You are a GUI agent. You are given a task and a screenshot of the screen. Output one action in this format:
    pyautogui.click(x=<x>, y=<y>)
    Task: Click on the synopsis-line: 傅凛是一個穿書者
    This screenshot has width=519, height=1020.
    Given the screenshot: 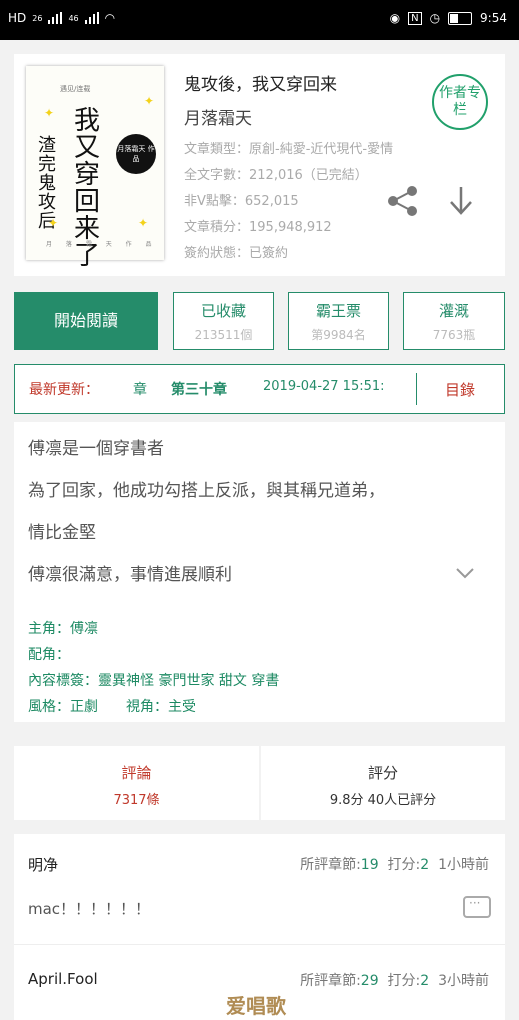 What is the action you would take?
    pyautogui.click(x=96, y=449)
    